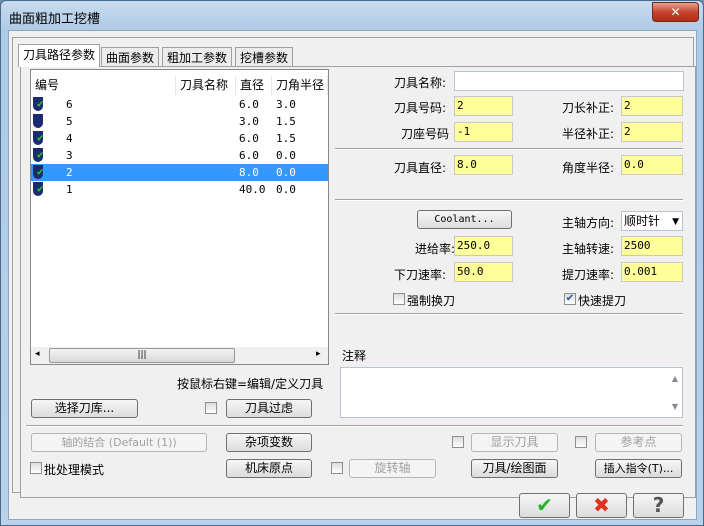  Describe the element at coordinates (250, 384) in the screenshot. I see `hint-text: 按鼠标右键=编辑/定义刀具` at that location.